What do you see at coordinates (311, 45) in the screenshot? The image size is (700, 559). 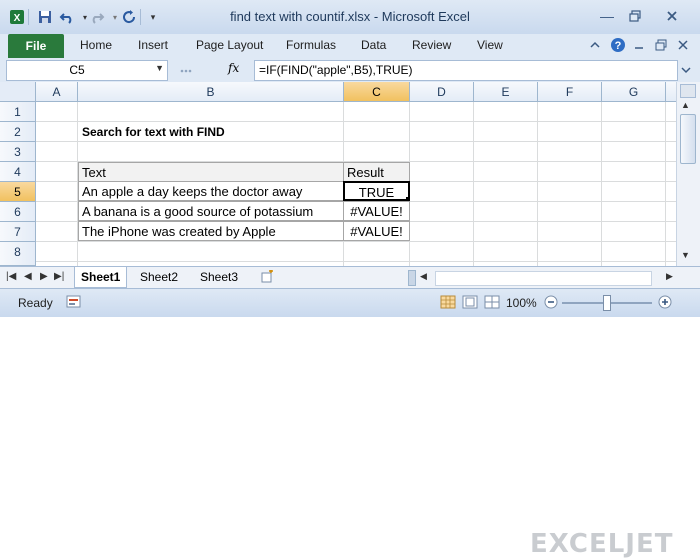 I see `tab-formulas: Formulas` at bounding box center [311, 45].